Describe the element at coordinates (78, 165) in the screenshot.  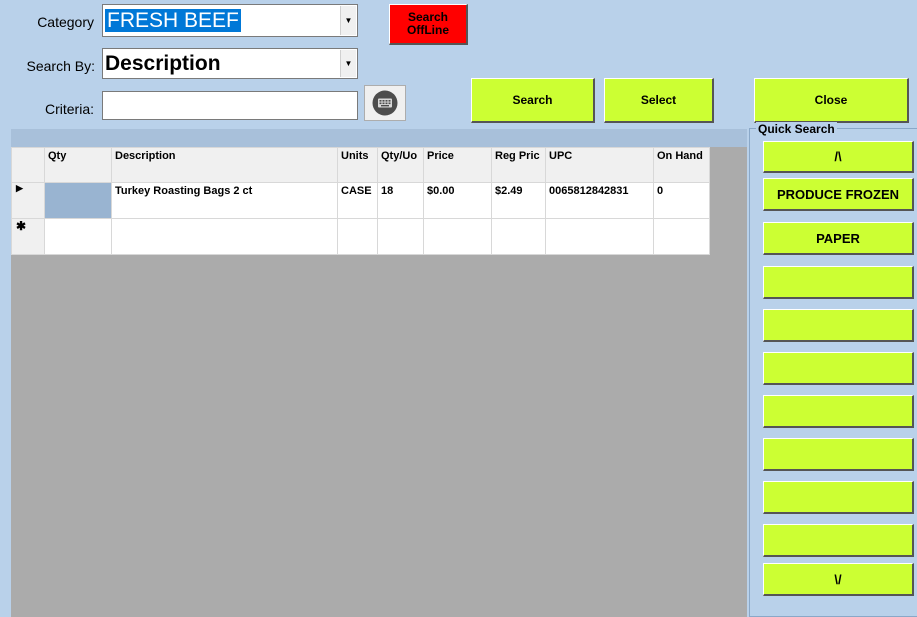
I see `column-header-qty: Qty` at that location.